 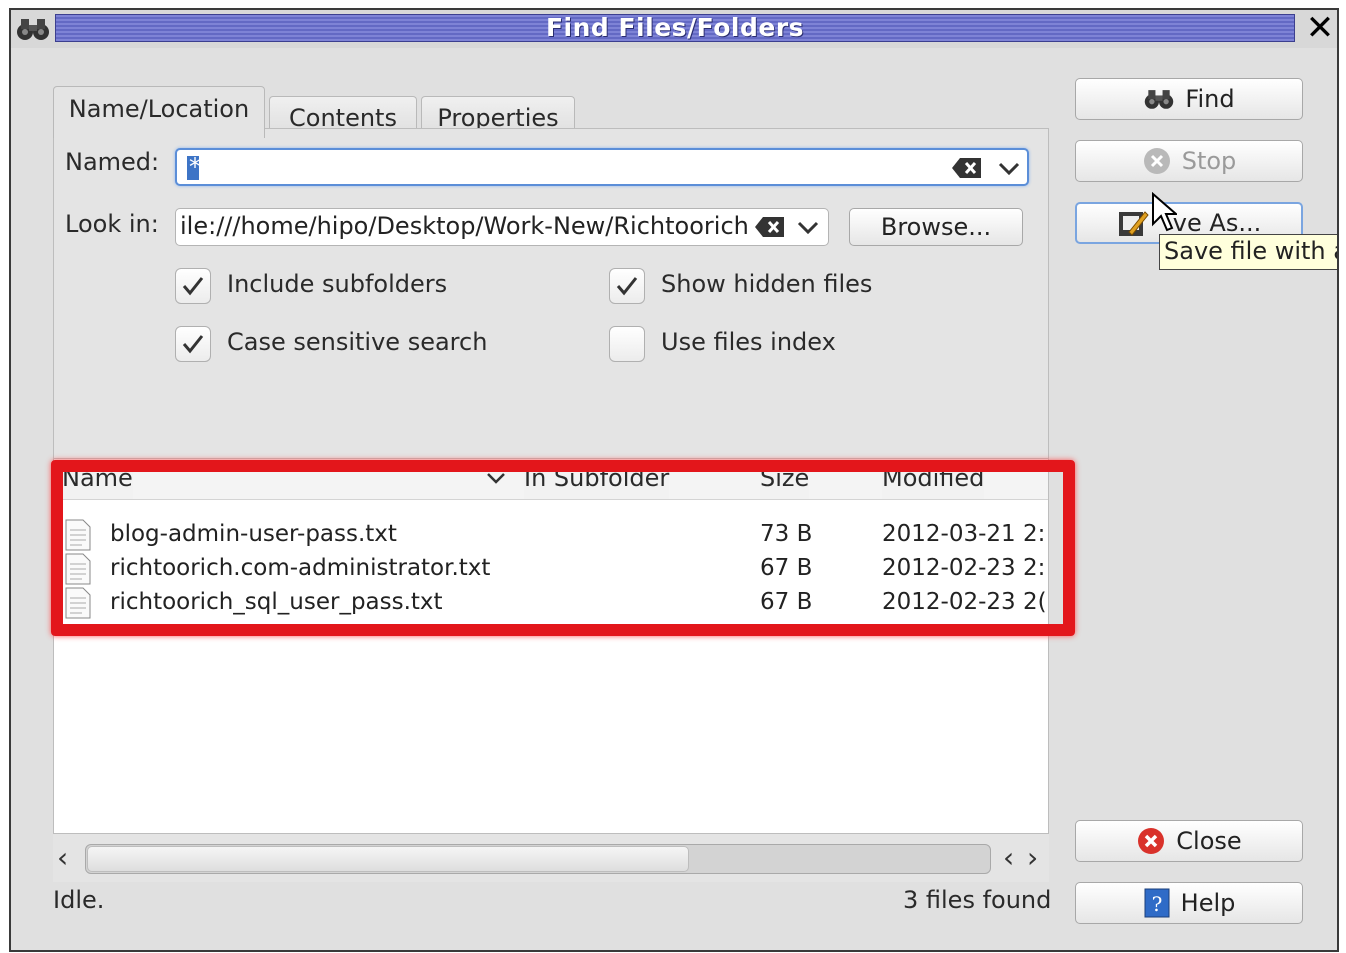 I want to click on scroll-left-arrow: ‹, so click(x=62, y=858).